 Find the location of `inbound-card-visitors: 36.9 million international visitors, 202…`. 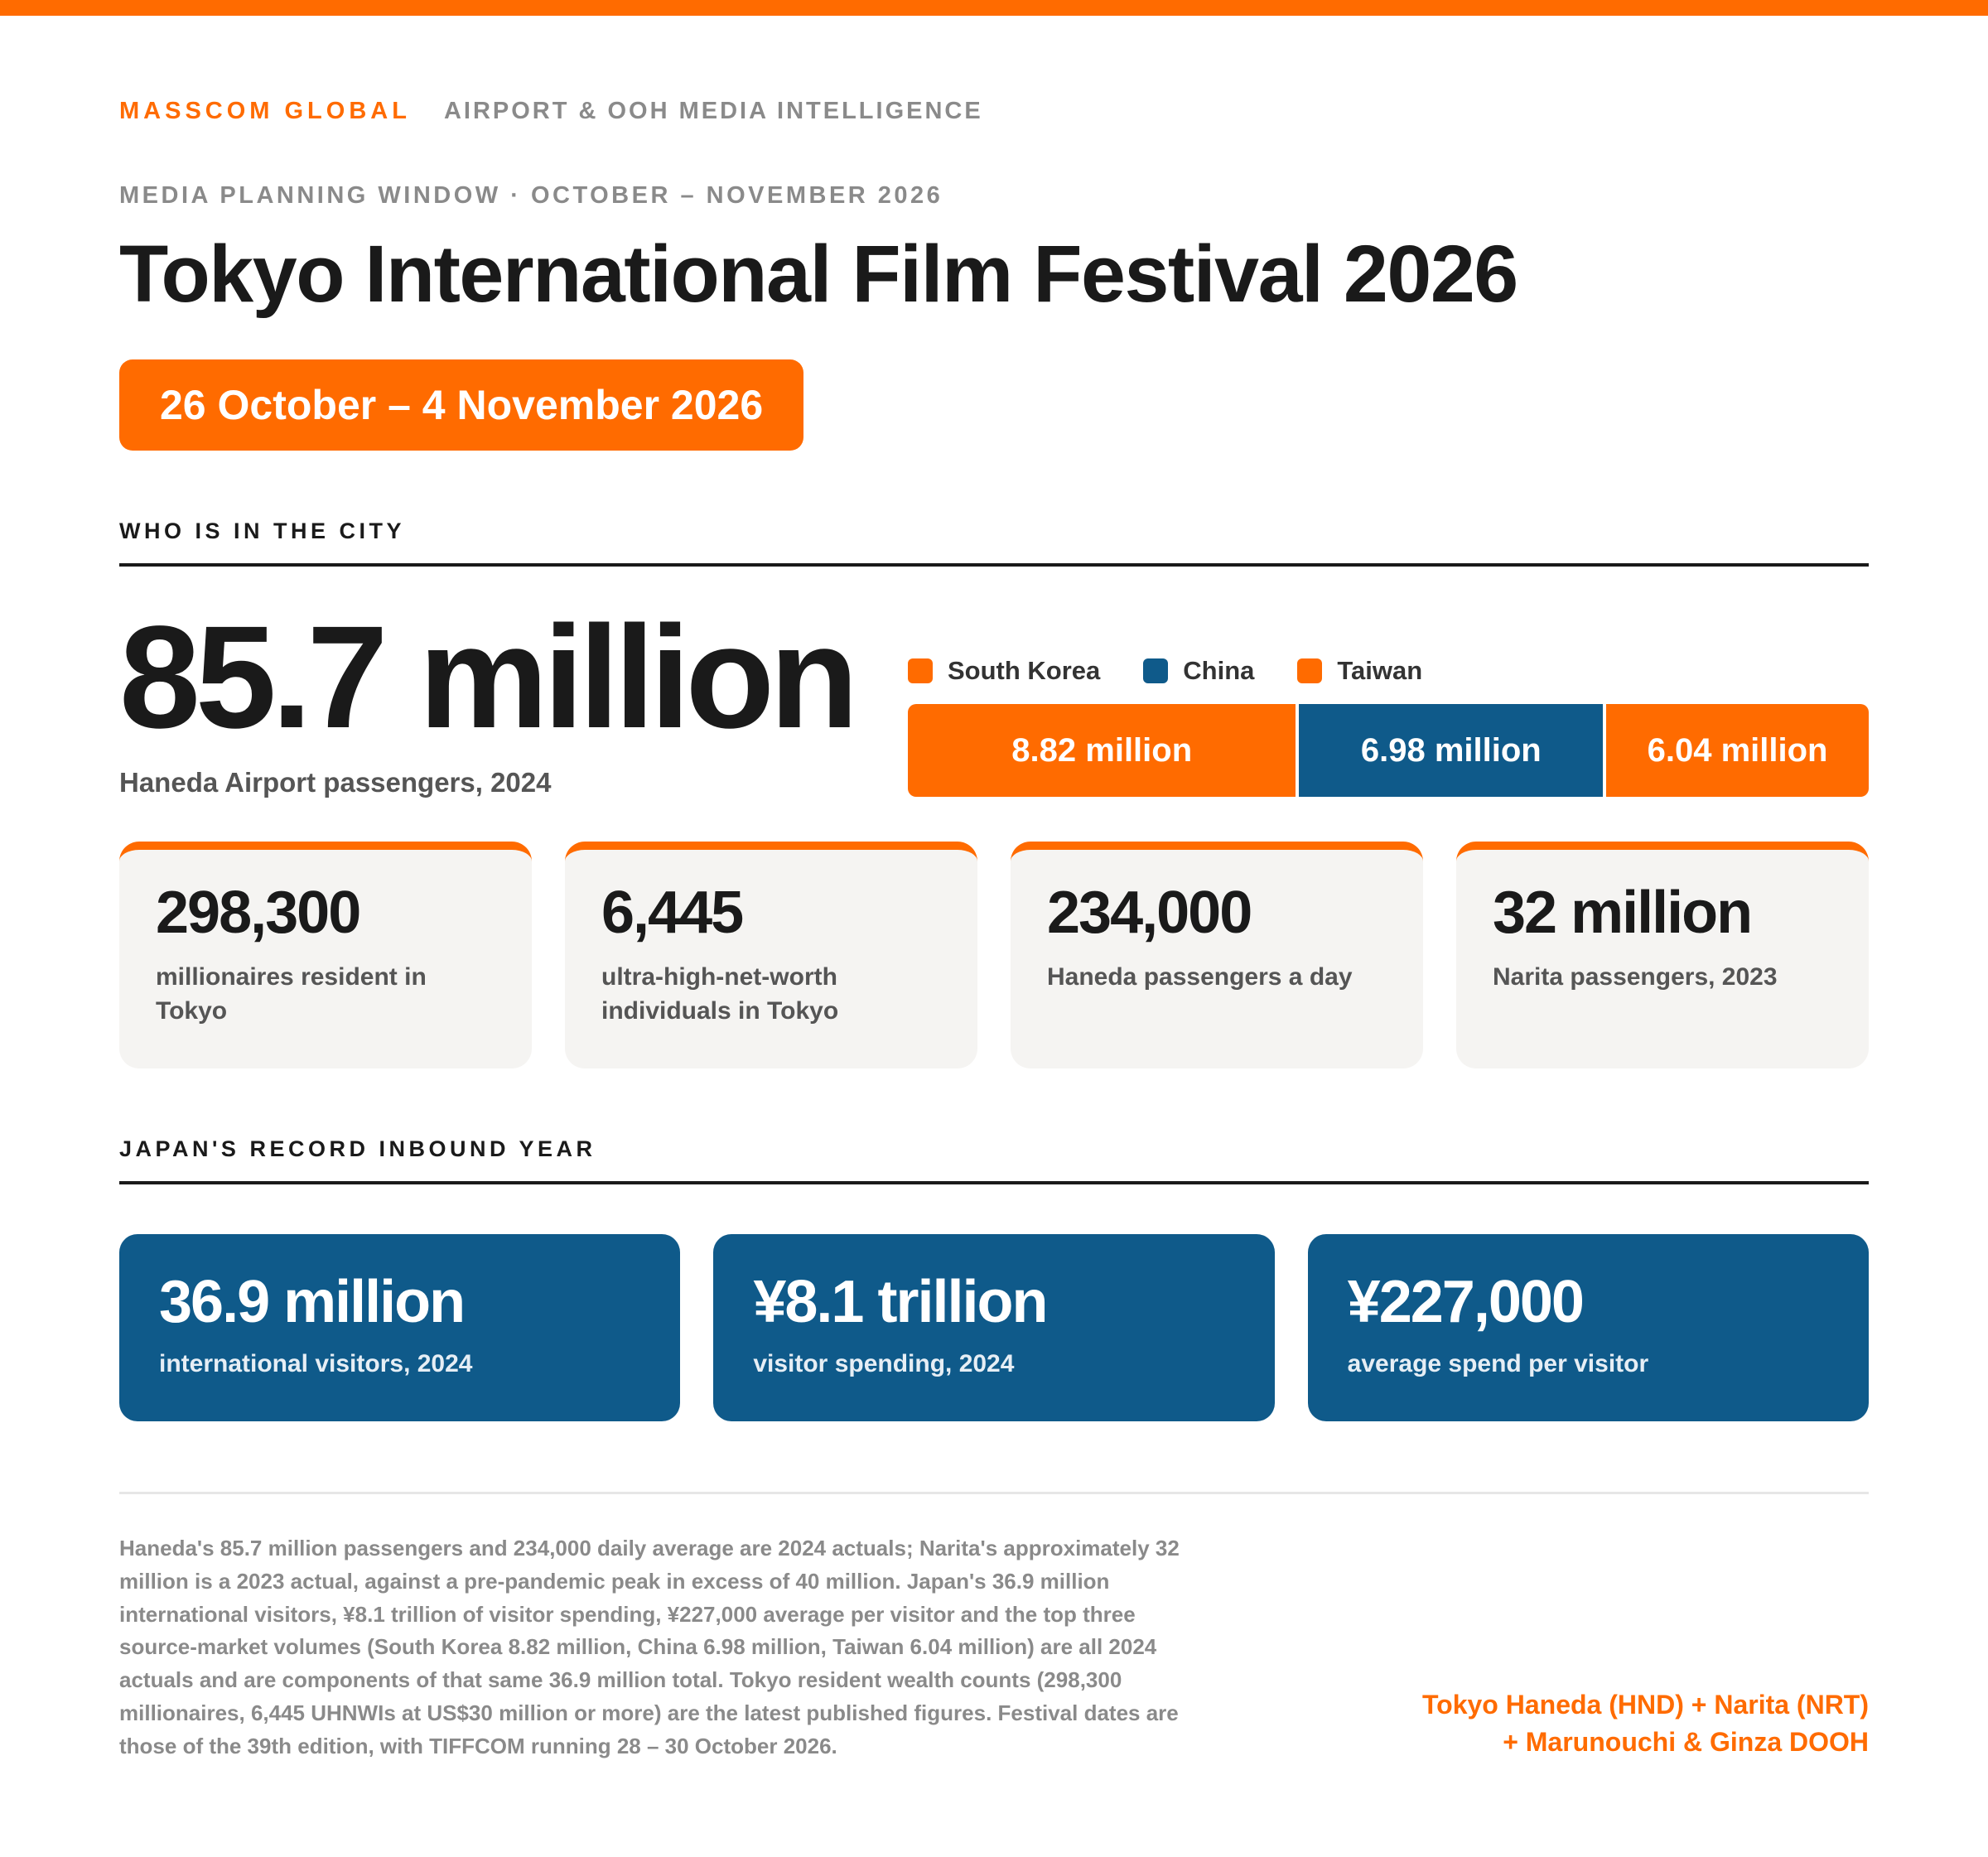

inbound-card-visitors: 36.9 million international visitors, 202… is located at coordinates (400, 1327).